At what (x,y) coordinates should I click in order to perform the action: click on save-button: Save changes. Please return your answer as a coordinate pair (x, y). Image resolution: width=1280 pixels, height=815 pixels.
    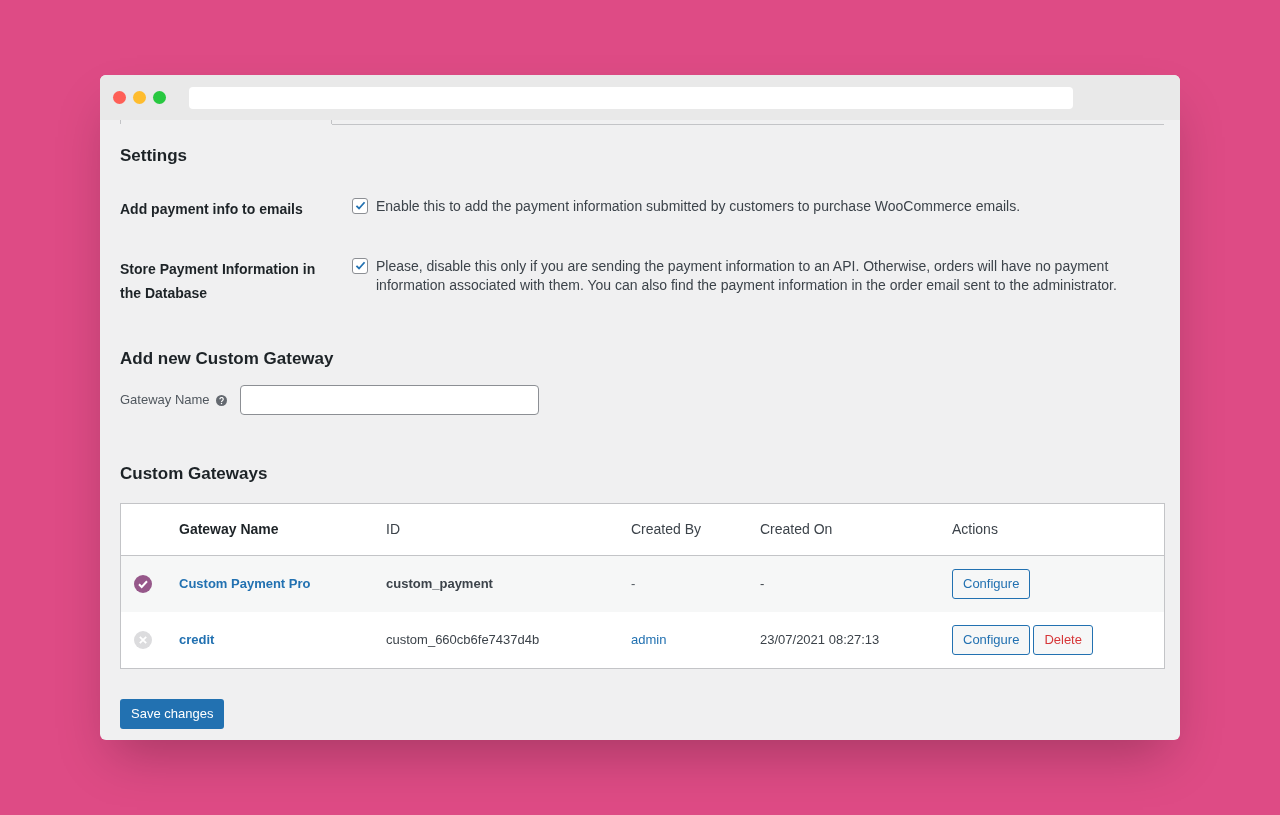
    Looking at the image, I should click on (172, 713).